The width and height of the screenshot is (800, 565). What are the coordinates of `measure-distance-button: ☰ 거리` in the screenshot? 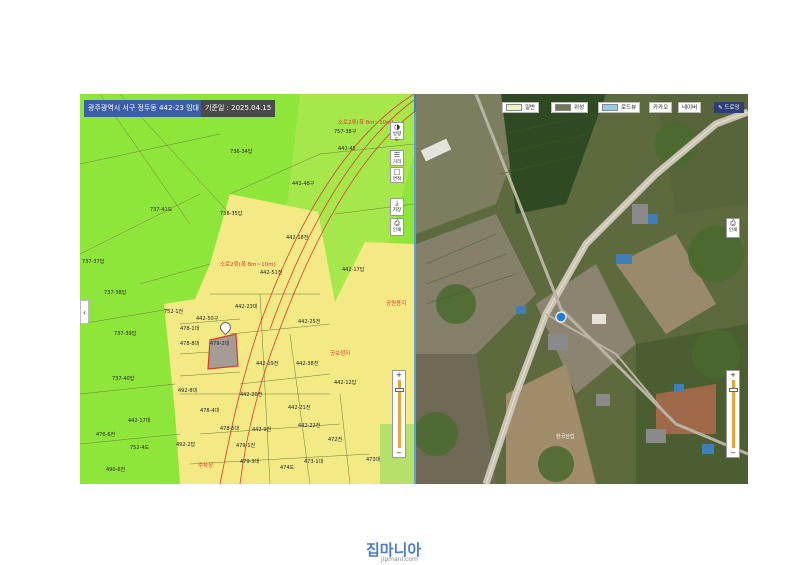 It's located at (397, 158).